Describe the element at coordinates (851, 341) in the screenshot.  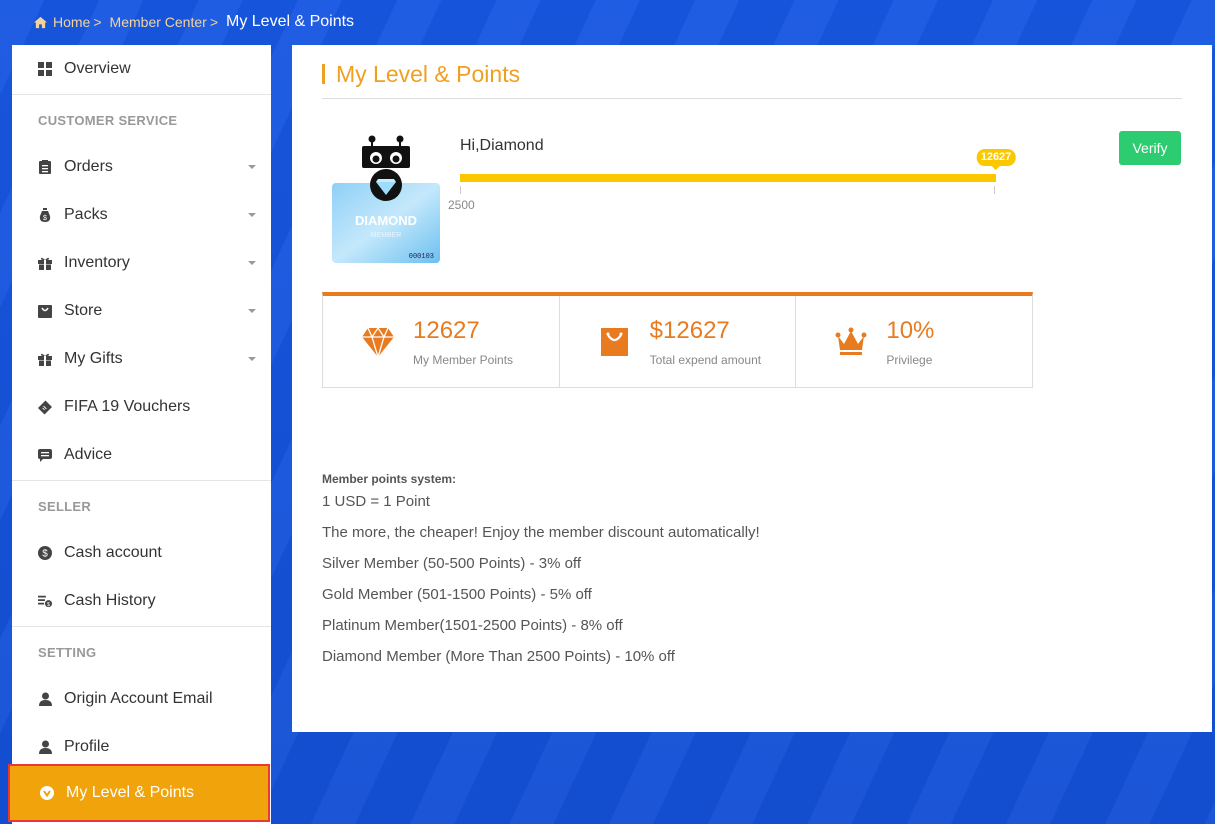
I see `crown-icon` at that location.